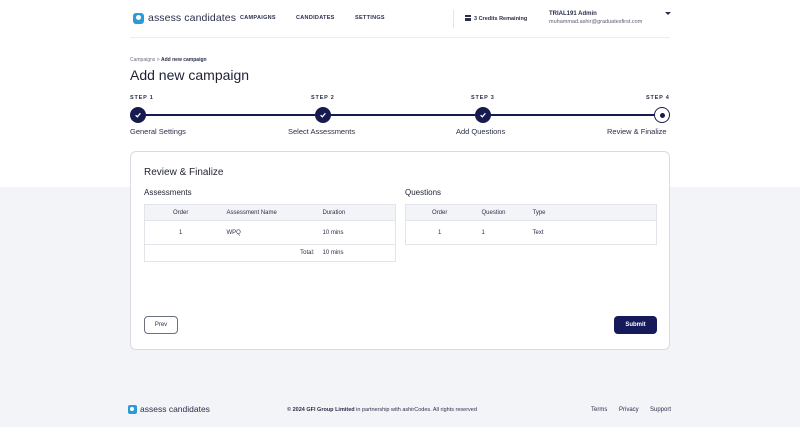 The image size is (800, 427). I want to click on footer-link-terms: Terms, so click(599, 410).